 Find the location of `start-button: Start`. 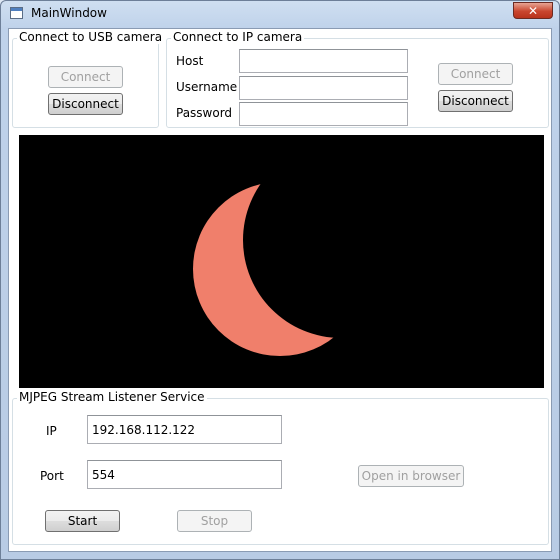

start-button: Start is located at coordinates (82, 521).